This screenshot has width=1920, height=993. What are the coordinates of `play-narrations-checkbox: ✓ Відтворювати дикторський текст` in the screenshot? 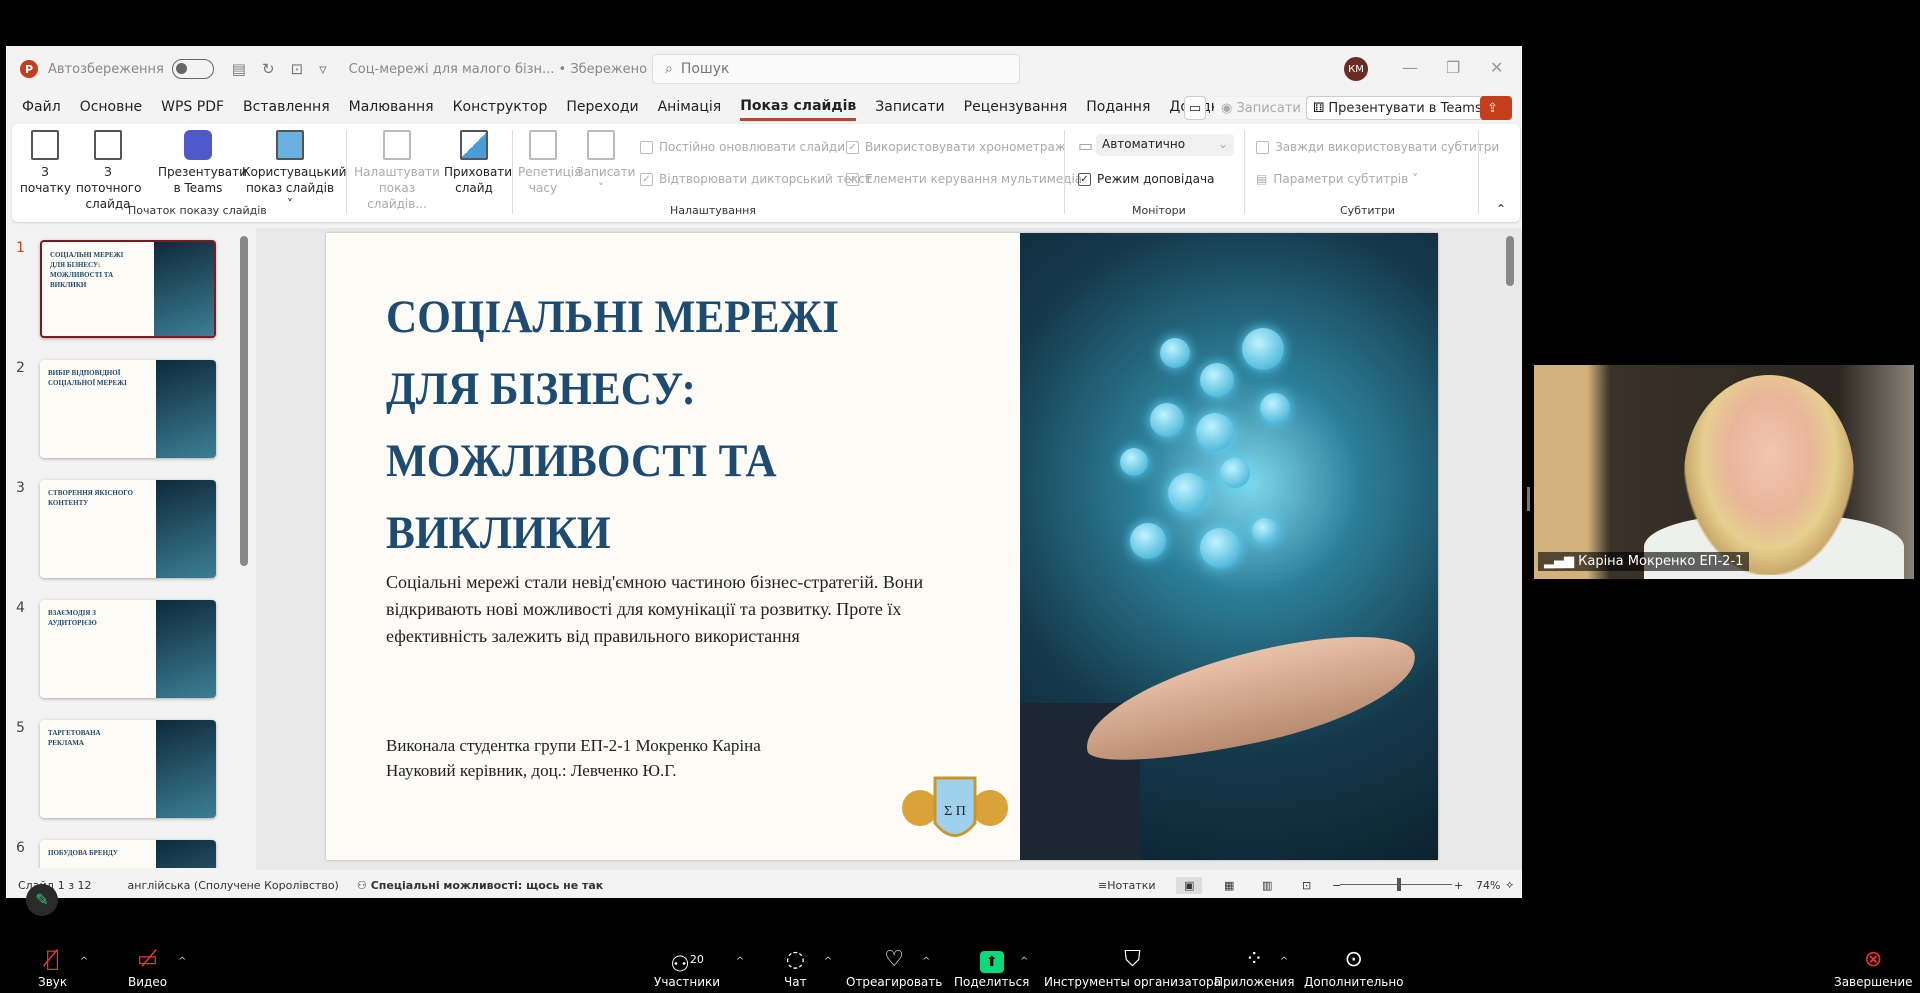 It's located at (756, 179).